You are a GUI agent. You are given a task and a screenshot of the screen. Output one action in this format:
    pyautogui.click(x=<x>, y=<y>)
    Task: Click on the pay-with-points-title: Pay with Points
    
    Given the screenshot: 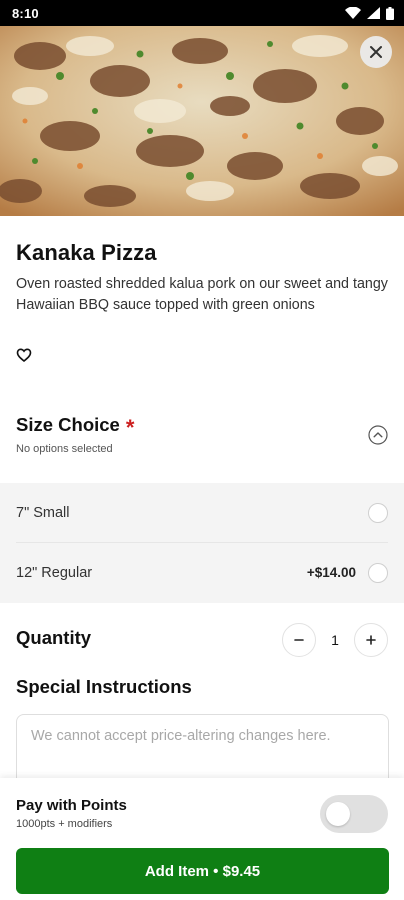 What is the action you would take?
    pyautogui.click(x=71, y=805)
    